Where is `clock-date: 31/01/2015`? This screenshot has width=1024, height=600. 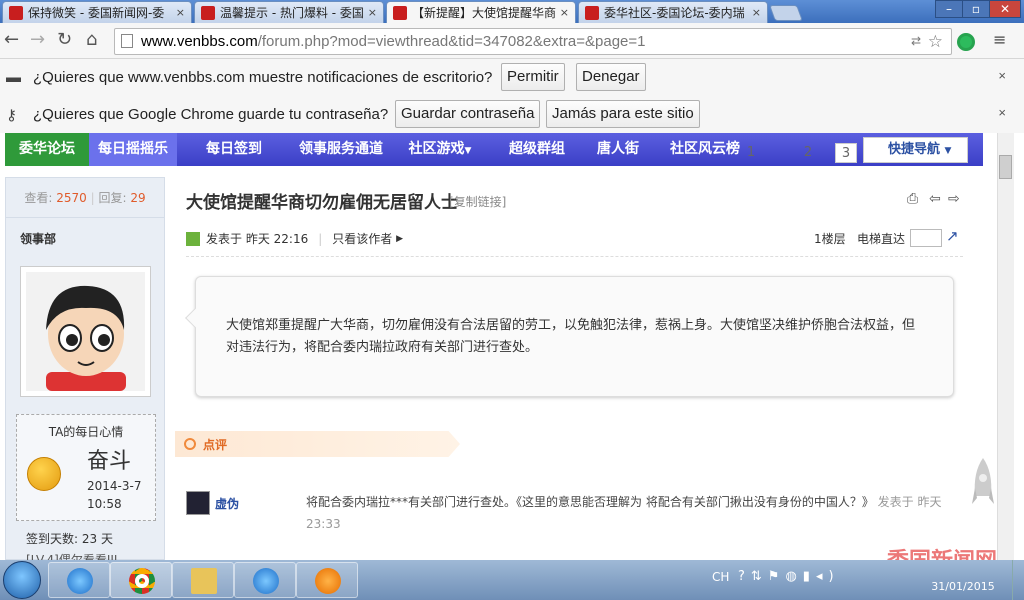 clock-date: 31/01/2015 is located at coordinates (963, 586).